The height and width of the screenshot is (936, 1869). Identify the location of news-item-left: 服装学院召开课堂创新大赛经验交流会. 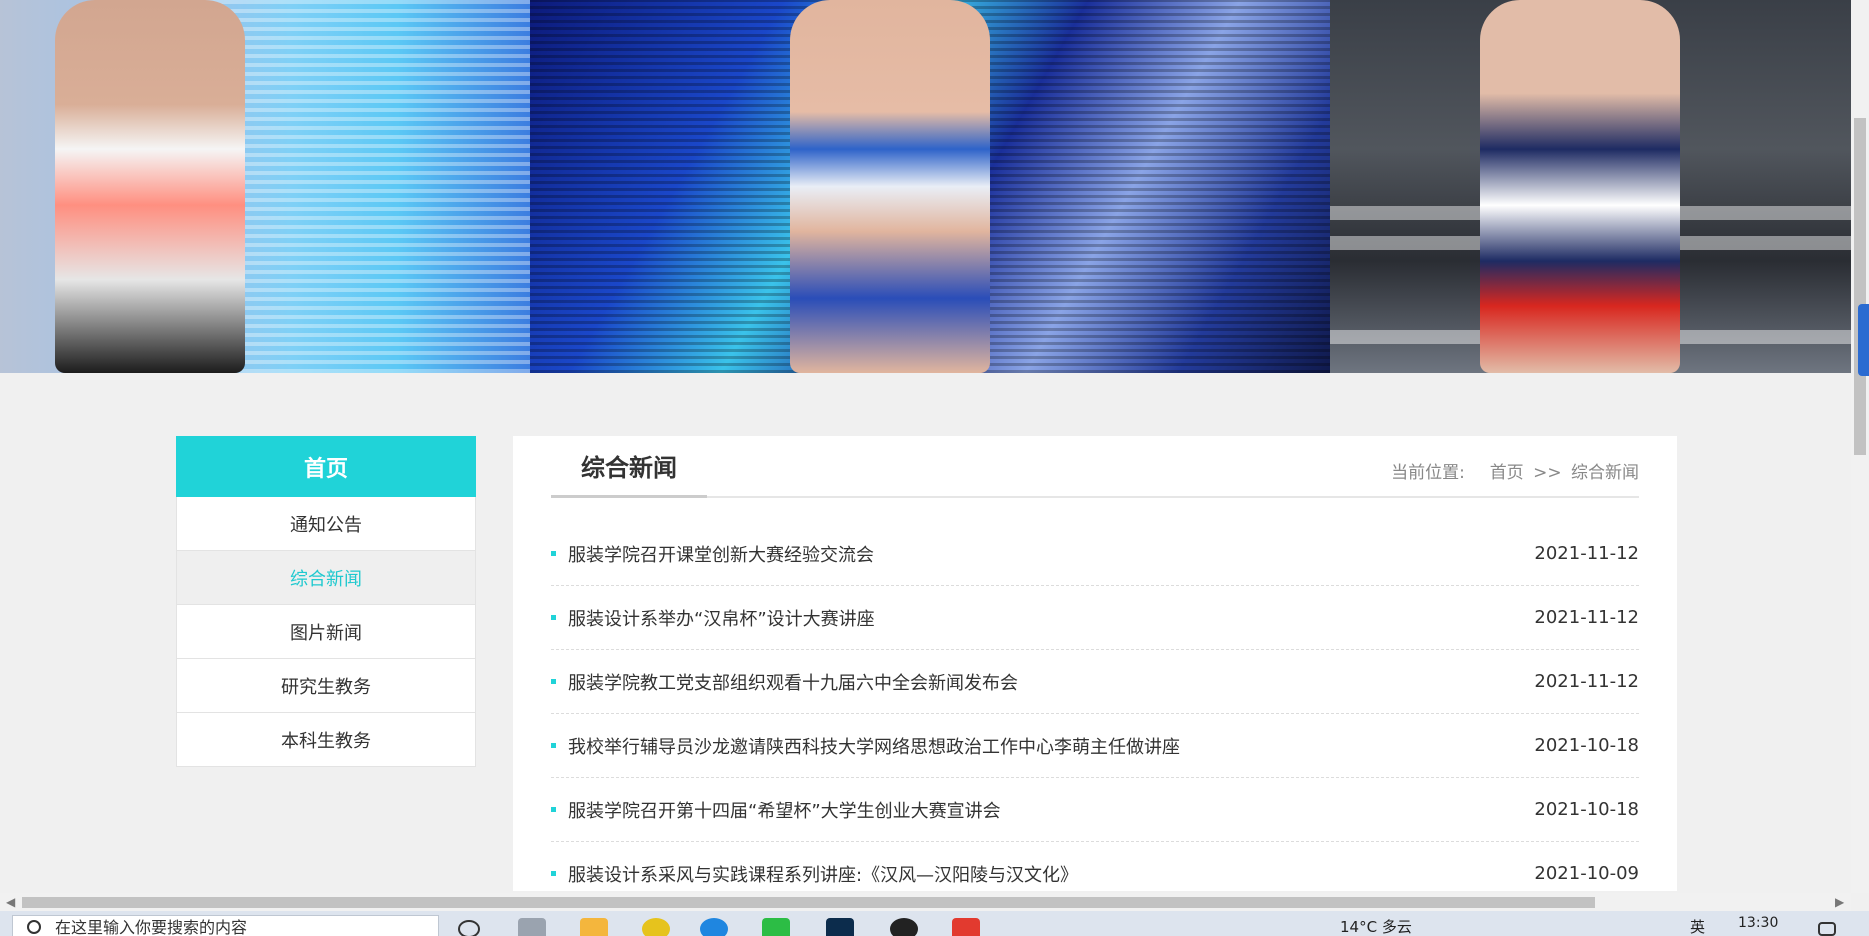
(712, 554).